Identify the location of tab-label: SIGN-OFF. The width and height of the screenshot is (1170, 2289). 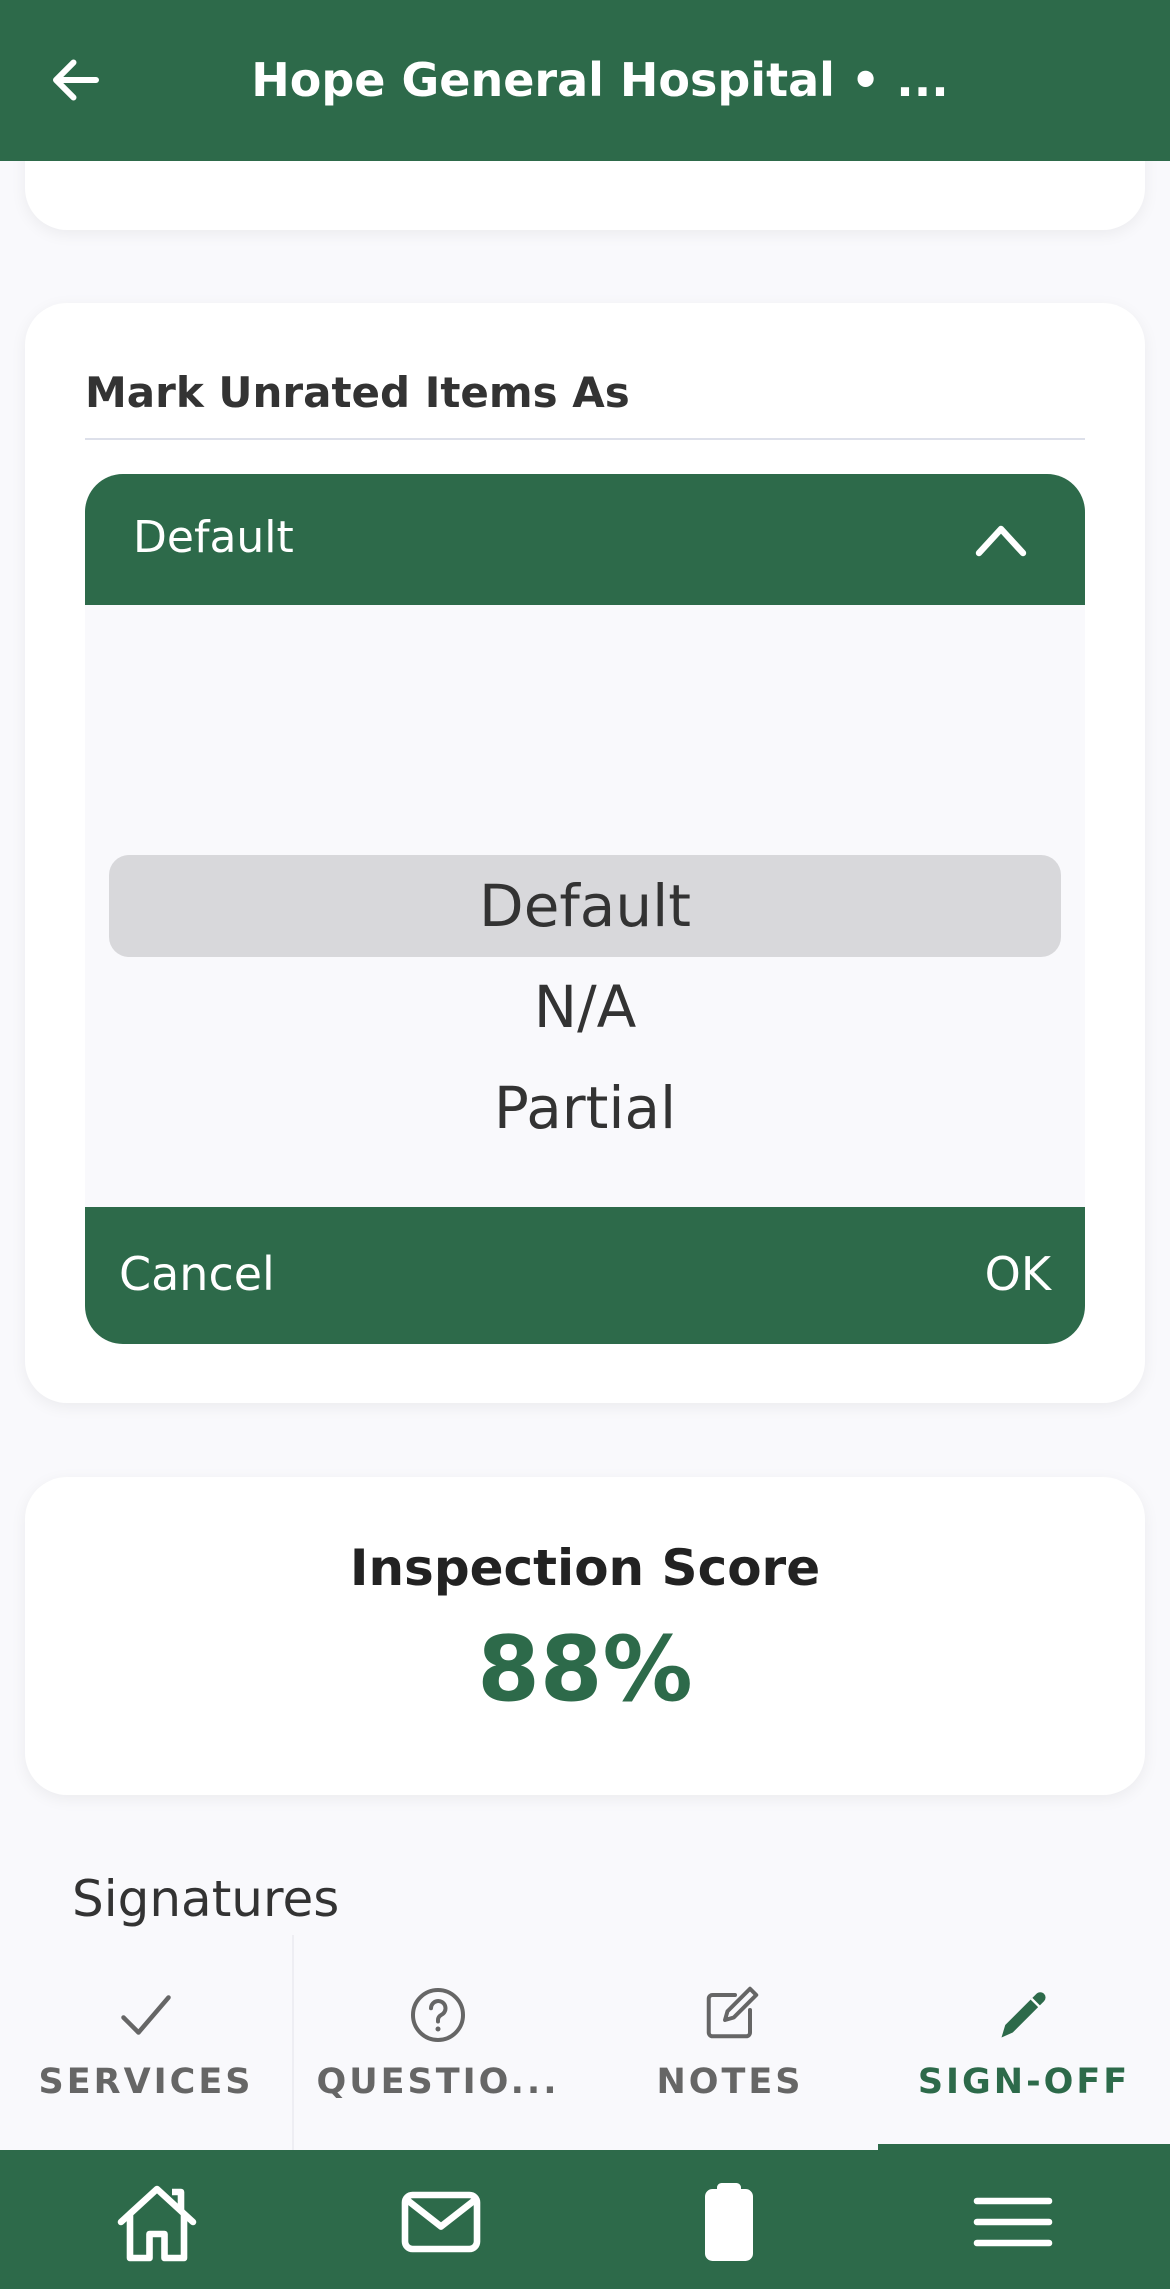
(1024, 2082).